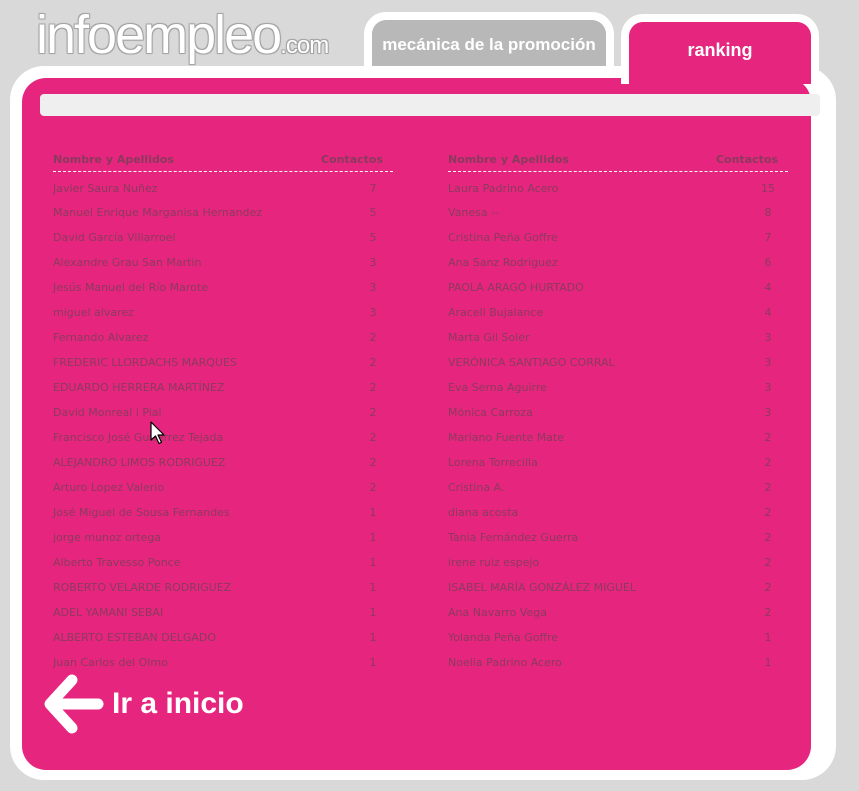  Describe the element at coordinates (107, 412) in the screenshot. I see `row-name: David Monreal i Pial` at that location.